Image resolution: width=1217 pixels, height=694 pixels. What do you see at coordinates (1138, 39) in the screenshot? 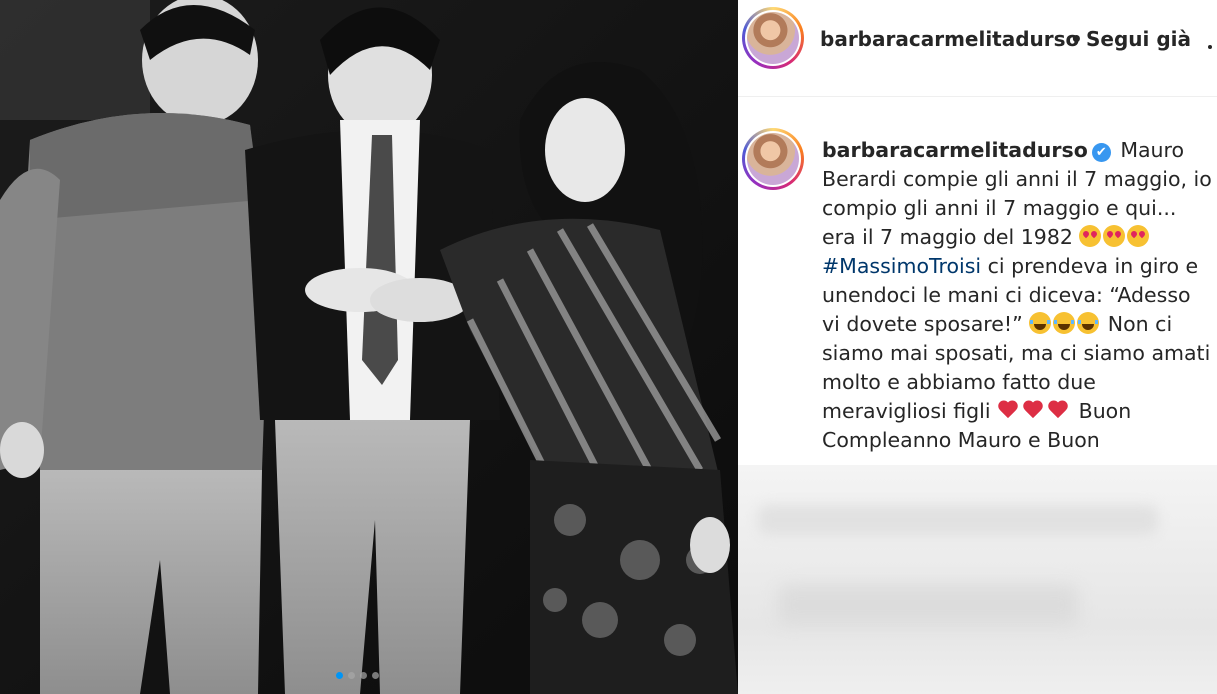
I see `following-button: Segui già` at bounding box center [1138, 39].